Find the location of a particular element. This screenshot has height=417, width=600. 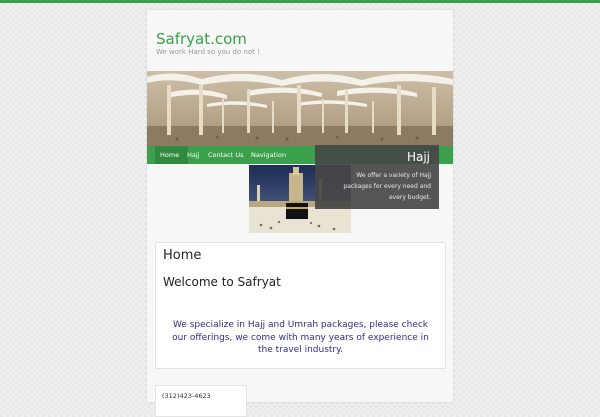

phone-number: (312)423-4623 is located at coordinates (186, 396).